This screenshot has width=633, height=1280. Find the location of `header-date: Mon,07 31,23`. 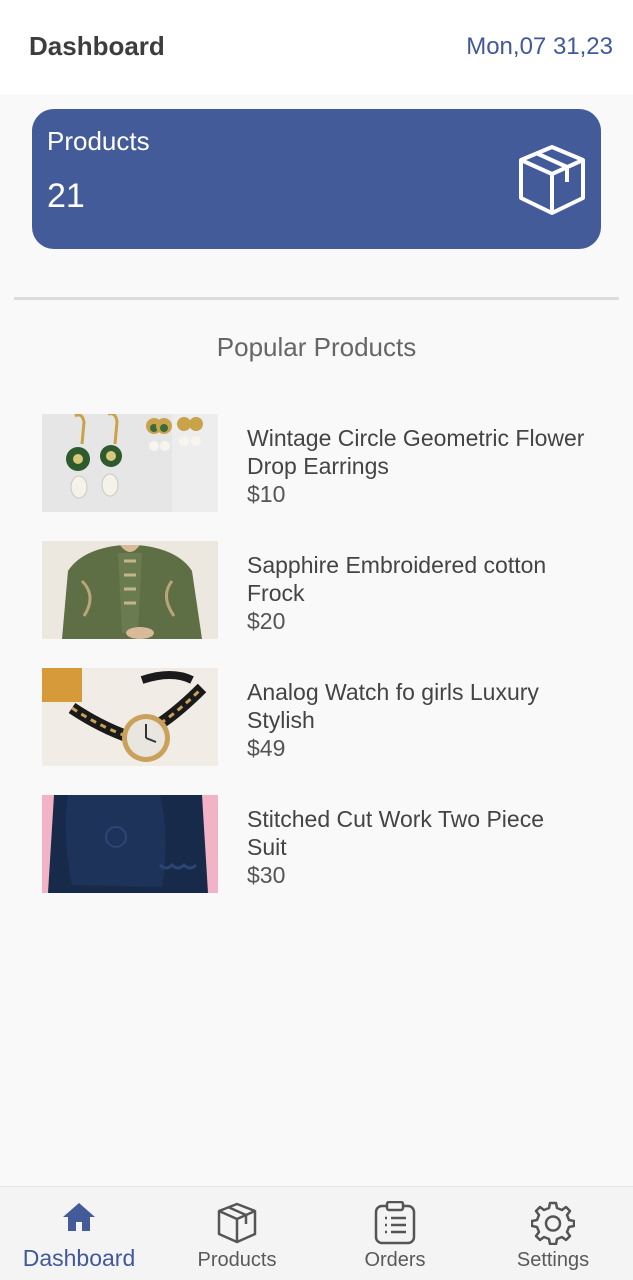

header-date: Mon,07 31,23 is located at coordinates (539, 46).